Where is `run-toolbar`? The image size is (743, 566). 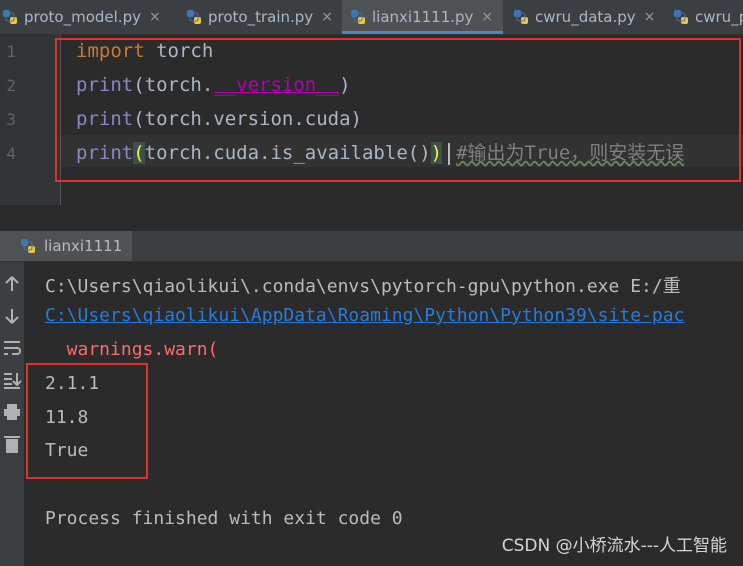
run-toolbar is located at coordinates (12, 414).